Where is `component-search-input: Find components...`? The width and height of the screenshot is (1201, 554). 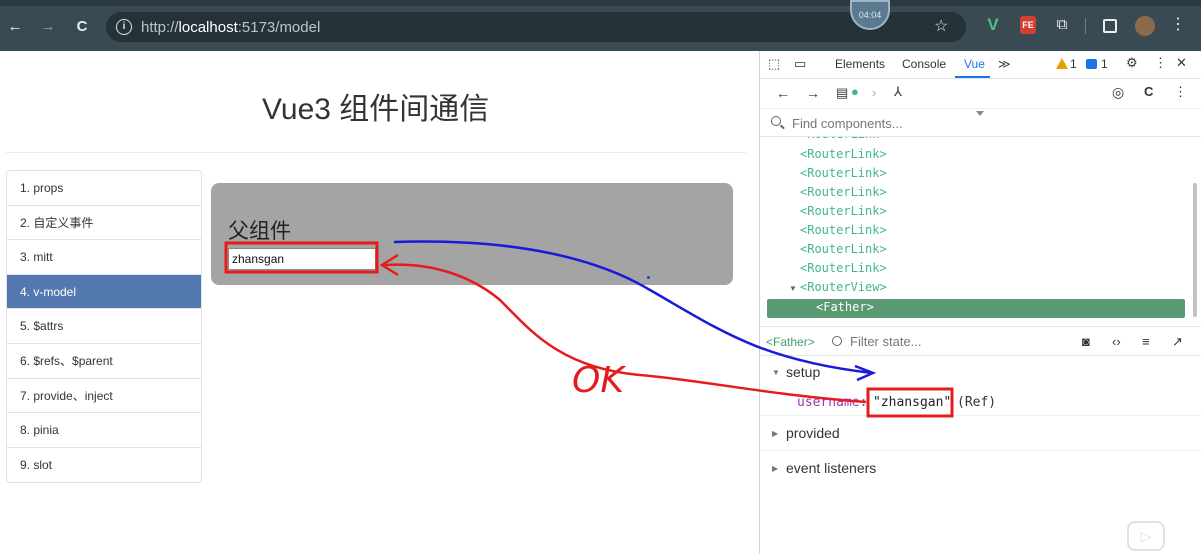
component-search-input: Find components... is located at coordinates (847, 123).